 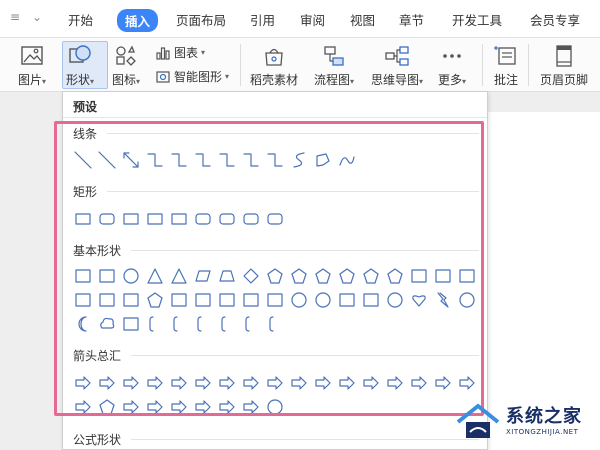 What do you see at coordinates (347, 383) in the screenshot?
I see `bent-up-arrow-icon` at bounding box center [347, 383].